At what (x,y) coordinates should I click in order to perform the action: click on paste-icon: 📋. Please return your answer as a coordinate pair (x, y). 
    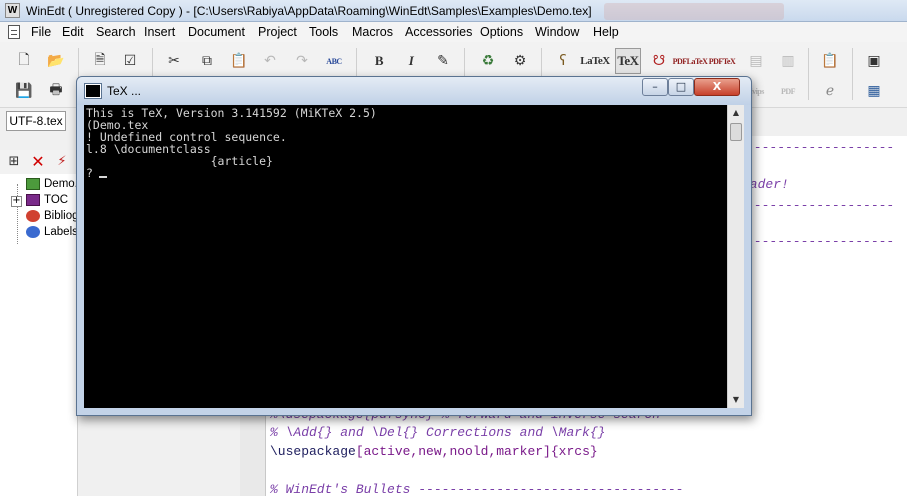
    Looking at the image, I should click on (239, 61).